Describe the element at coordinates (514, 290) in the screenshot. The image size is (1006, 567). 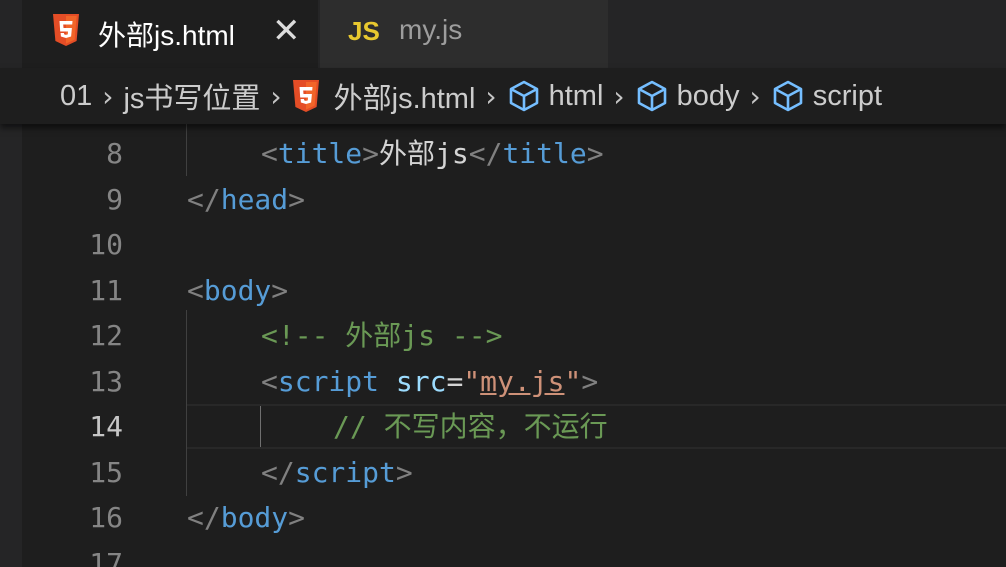
I see `code-line: 11 <body>` at that location.